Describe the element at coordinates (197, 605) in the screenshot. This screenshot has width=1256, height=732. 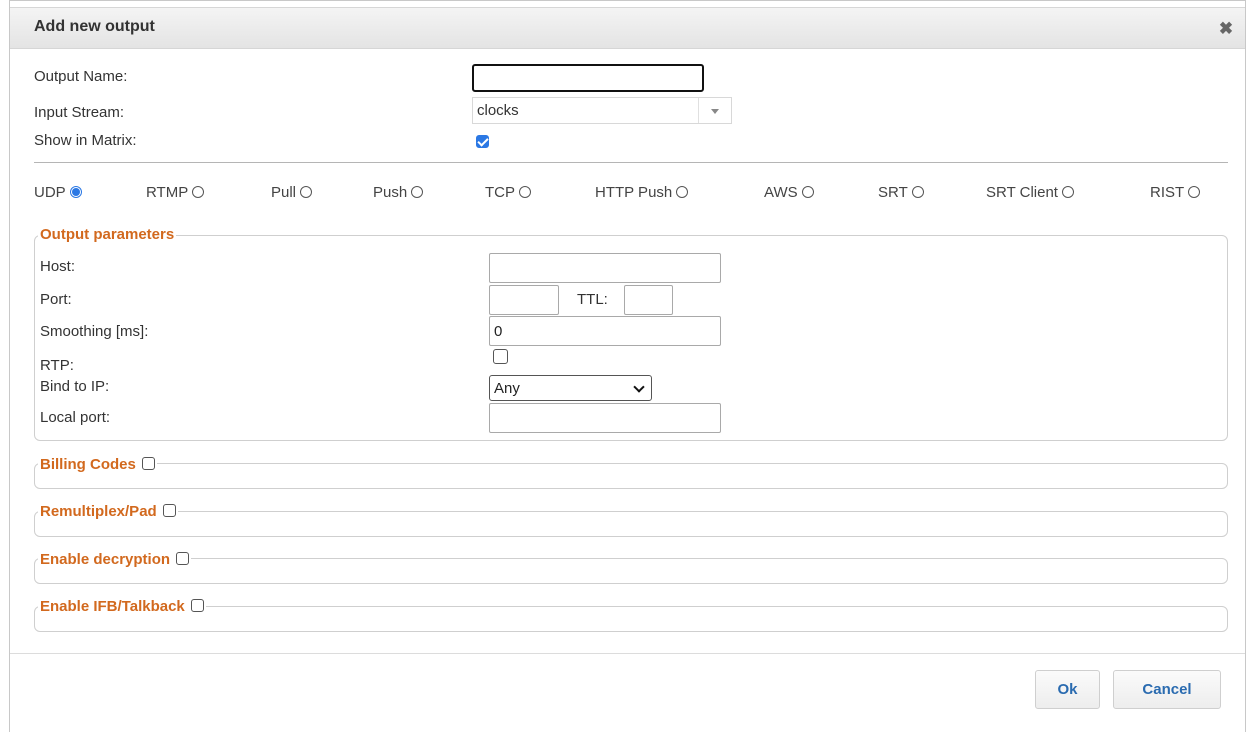
I see `ifb-talkback-checkbox` at that location.